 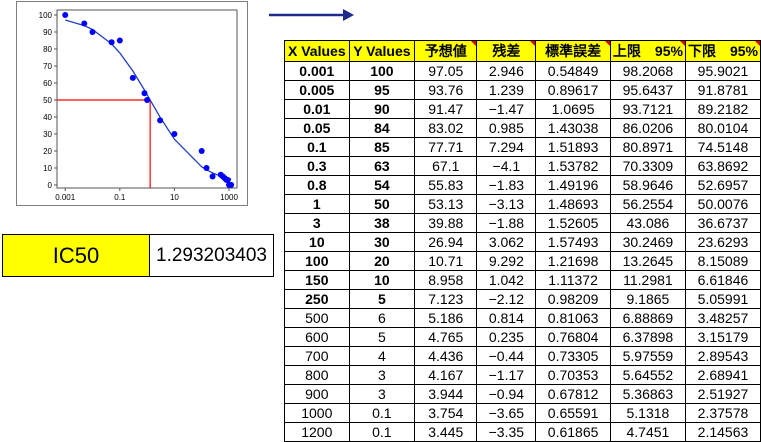 I want to click on table-cell-std-error: 1.48693, so click(x=573, y=204).